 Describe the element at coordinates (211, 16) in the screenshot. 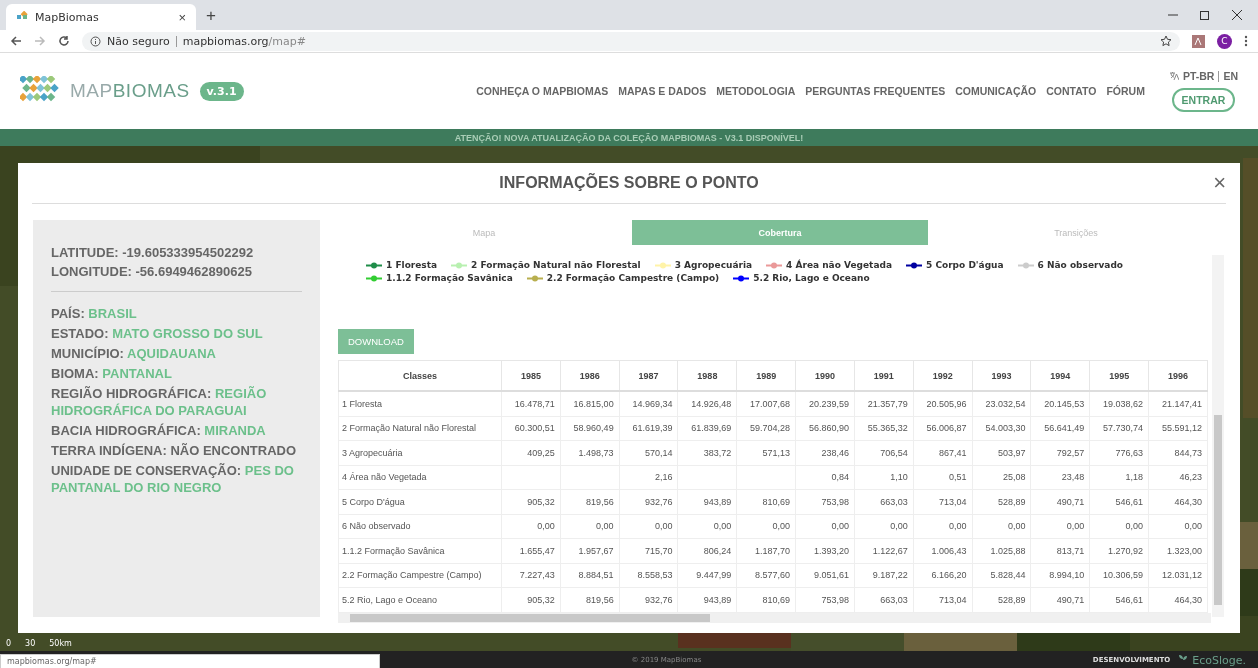

I see `new-tab-button: +` at that location.